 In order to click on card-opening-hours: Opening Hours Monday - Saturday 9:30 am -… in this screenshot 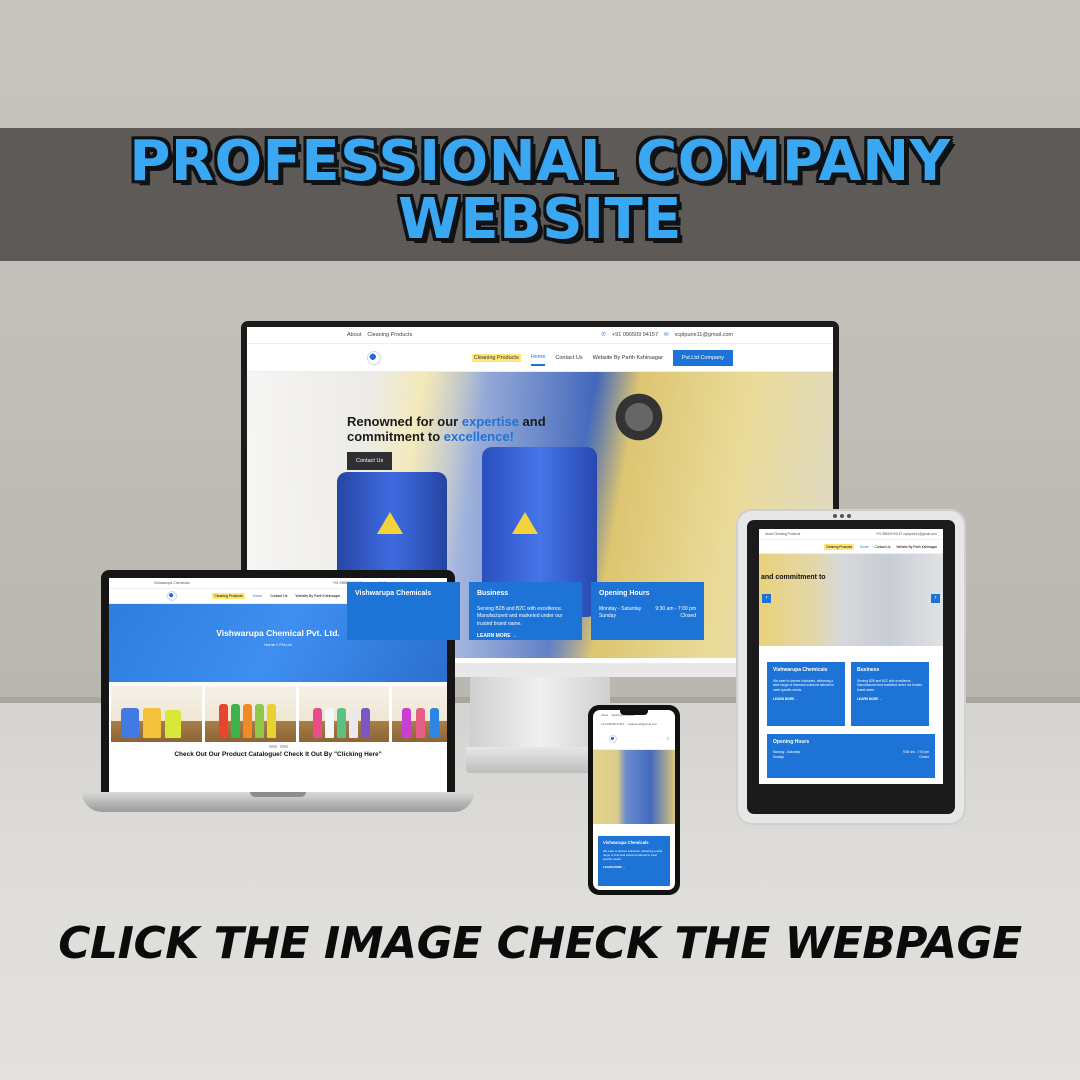, I will do `click(647, 611)`.